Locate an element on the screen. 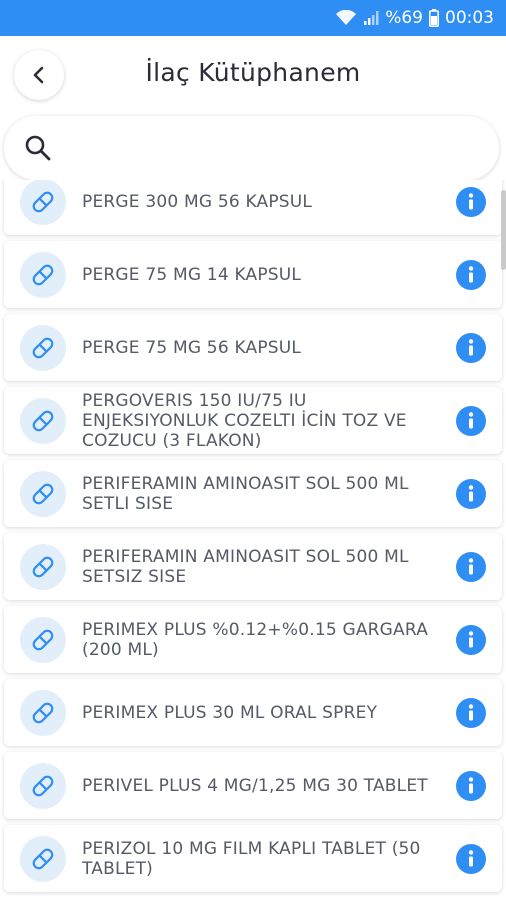  signal-icon is located at coordinates (371, 18).